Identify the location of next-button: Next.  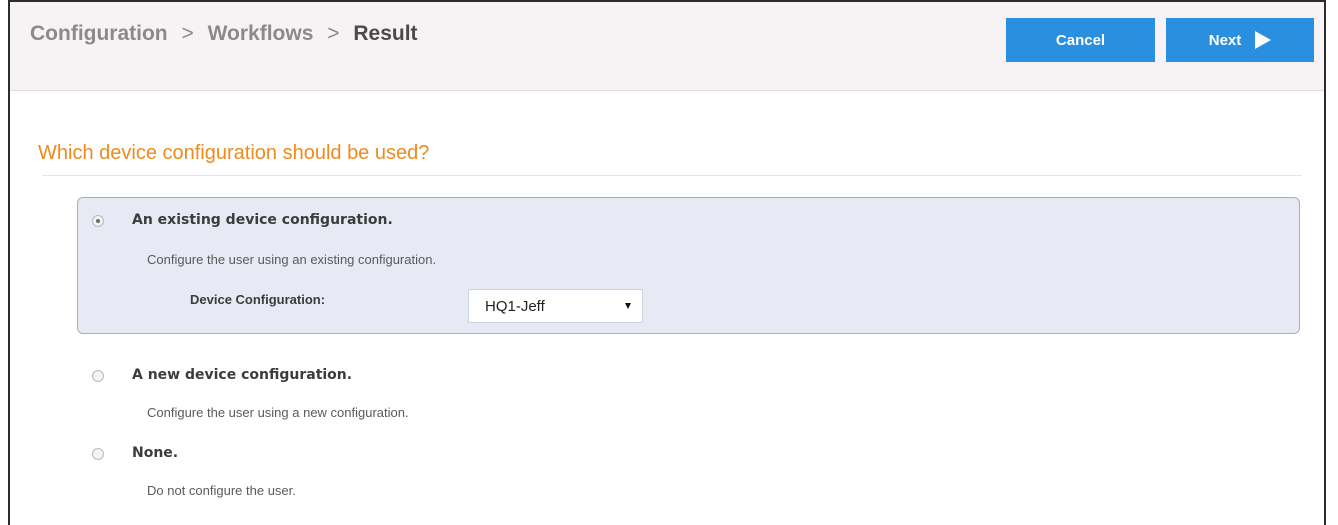
(1240, 40).